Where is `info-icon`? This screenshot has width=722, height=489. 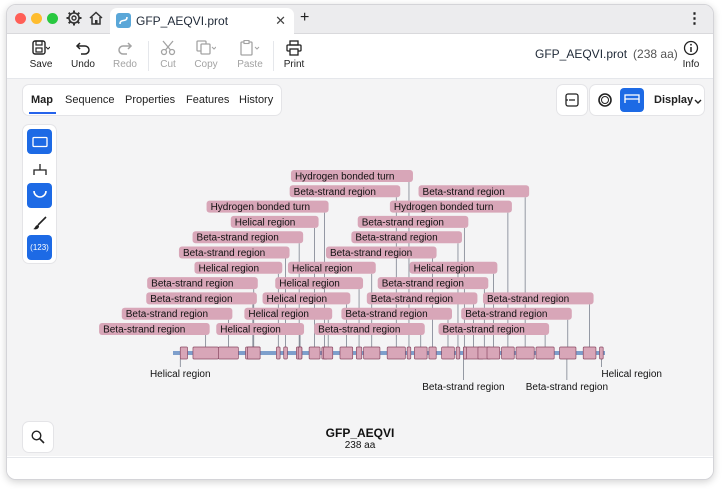 info-icon is located at coordinates (691, 48).